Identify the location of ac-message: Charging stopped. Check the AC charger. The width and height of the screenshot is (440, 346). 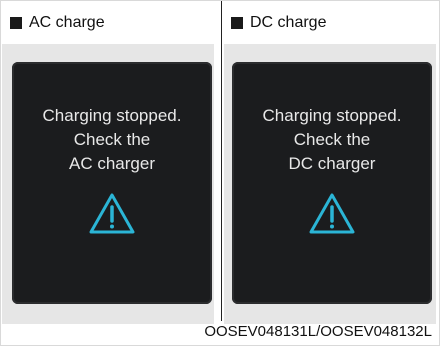
(112, 140).